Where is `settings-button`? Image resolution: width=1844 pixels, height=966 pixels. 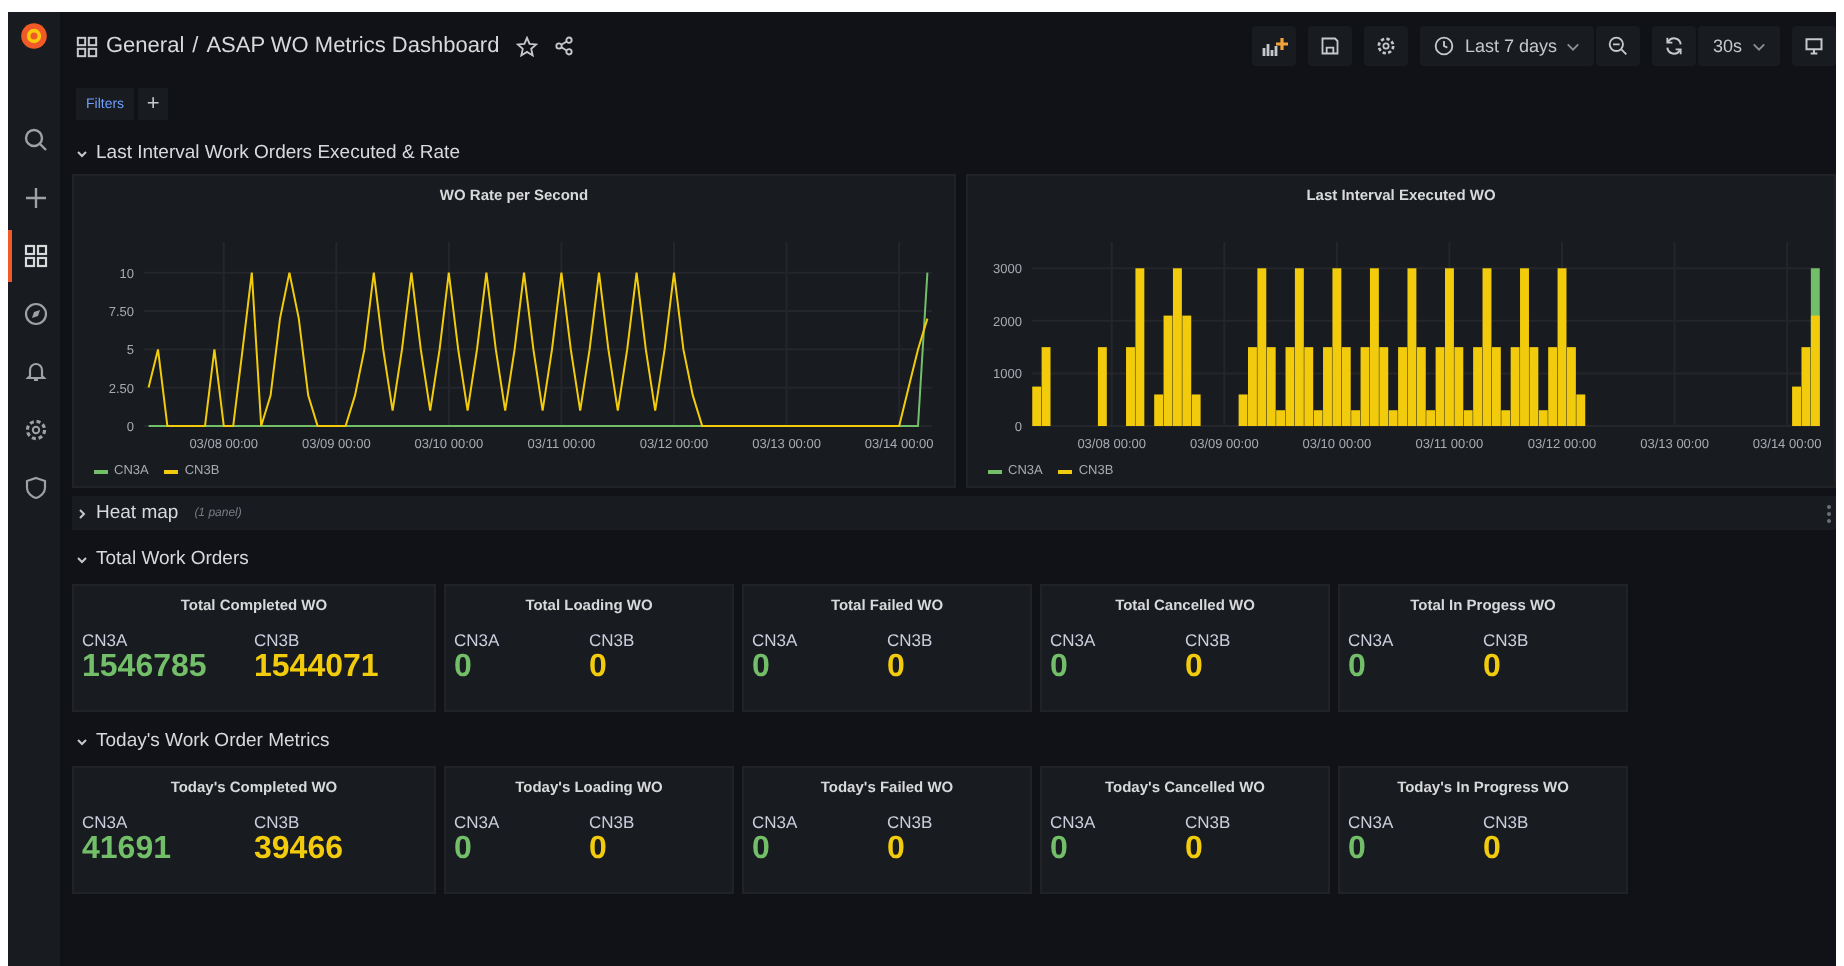 settings-button is located at coordinates (1386, 46).